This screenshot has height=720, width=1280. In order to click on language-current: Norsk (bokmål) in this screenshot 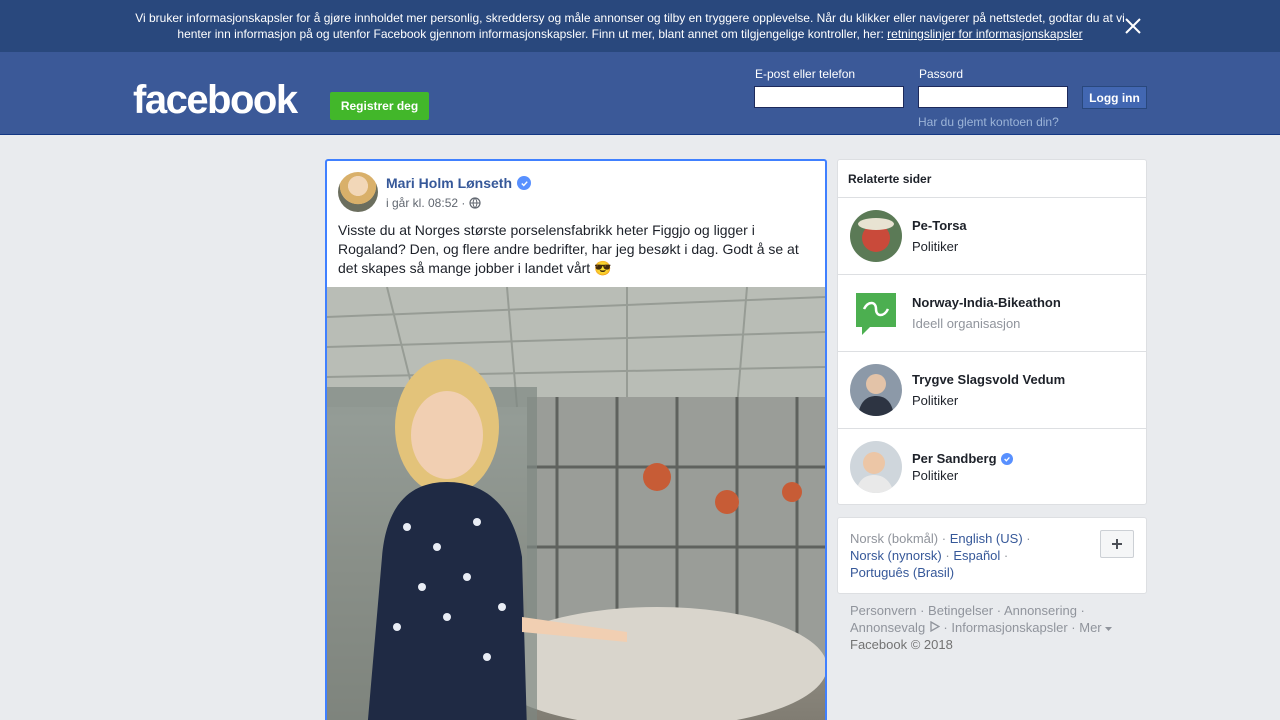, I will do `click(894, 538)`.